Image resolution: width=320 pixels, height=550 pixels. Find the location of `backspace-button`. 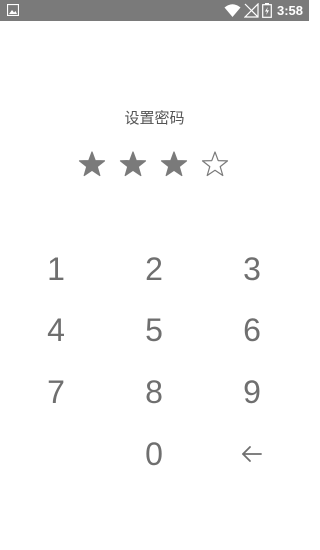

backspace-button is located at coordinates (252, 454).